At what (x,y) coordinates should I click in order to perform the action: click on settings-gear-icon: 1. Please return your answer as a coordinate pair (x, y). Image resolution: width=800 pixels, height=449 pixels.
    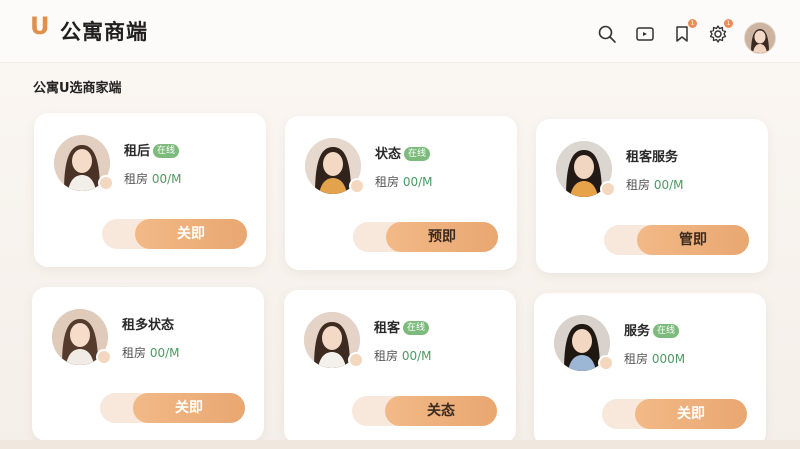
    Looking at the image, I should click on (720, 31).